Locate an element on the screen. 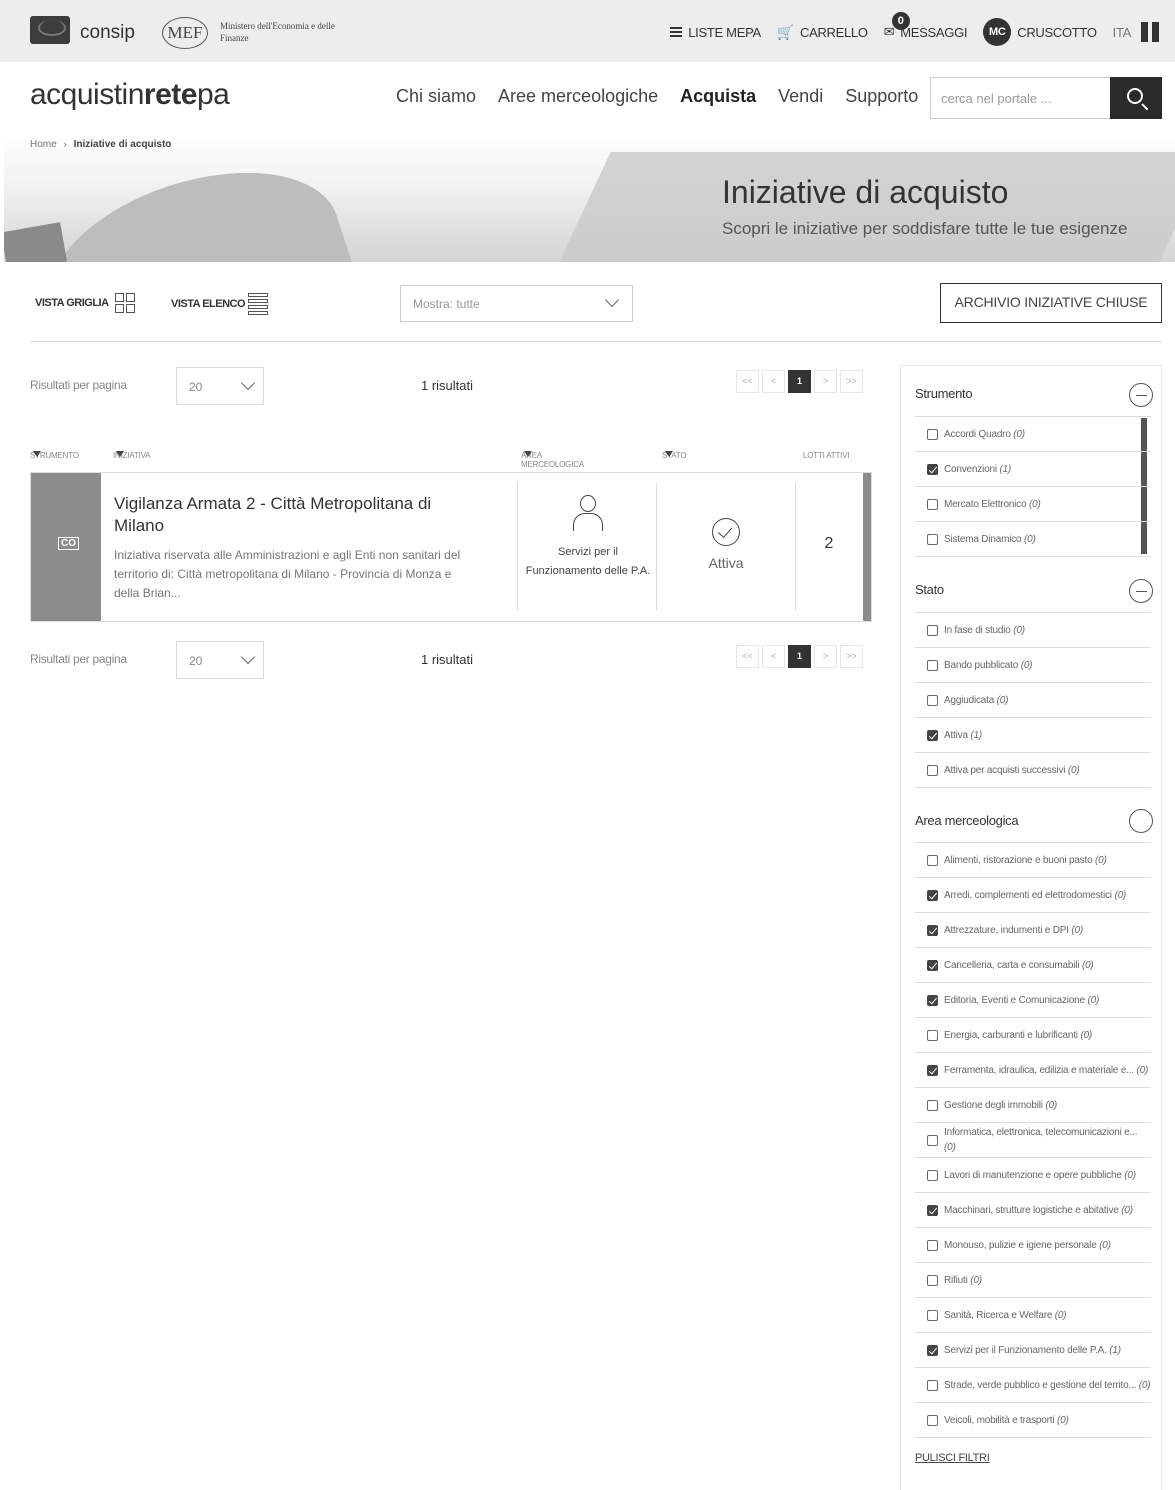  nav-chi-siamo: Chi siamo is located at coordinates (436, 96).